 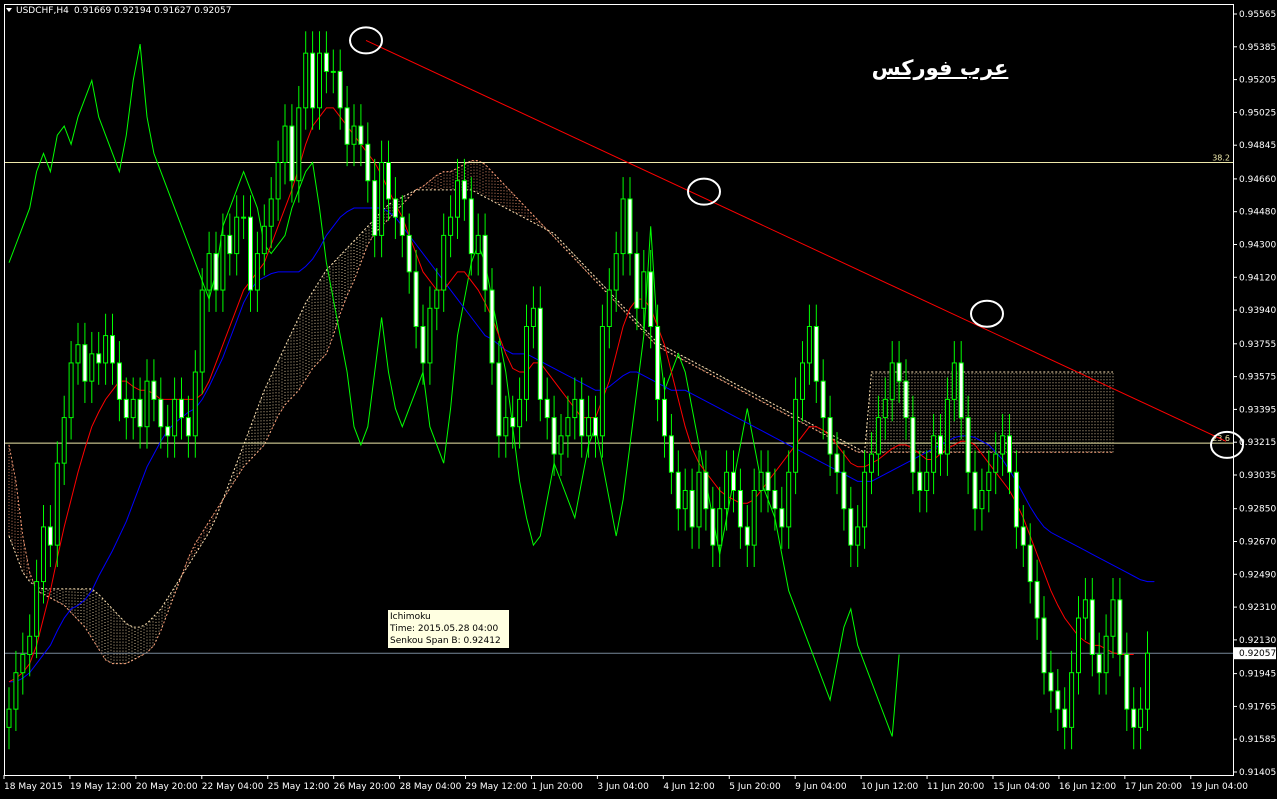 What do you see at coordinates (1257, 113) in the screenshot?
I see `y-tick-label: 0.95025` at bounding box center [1257, 113].